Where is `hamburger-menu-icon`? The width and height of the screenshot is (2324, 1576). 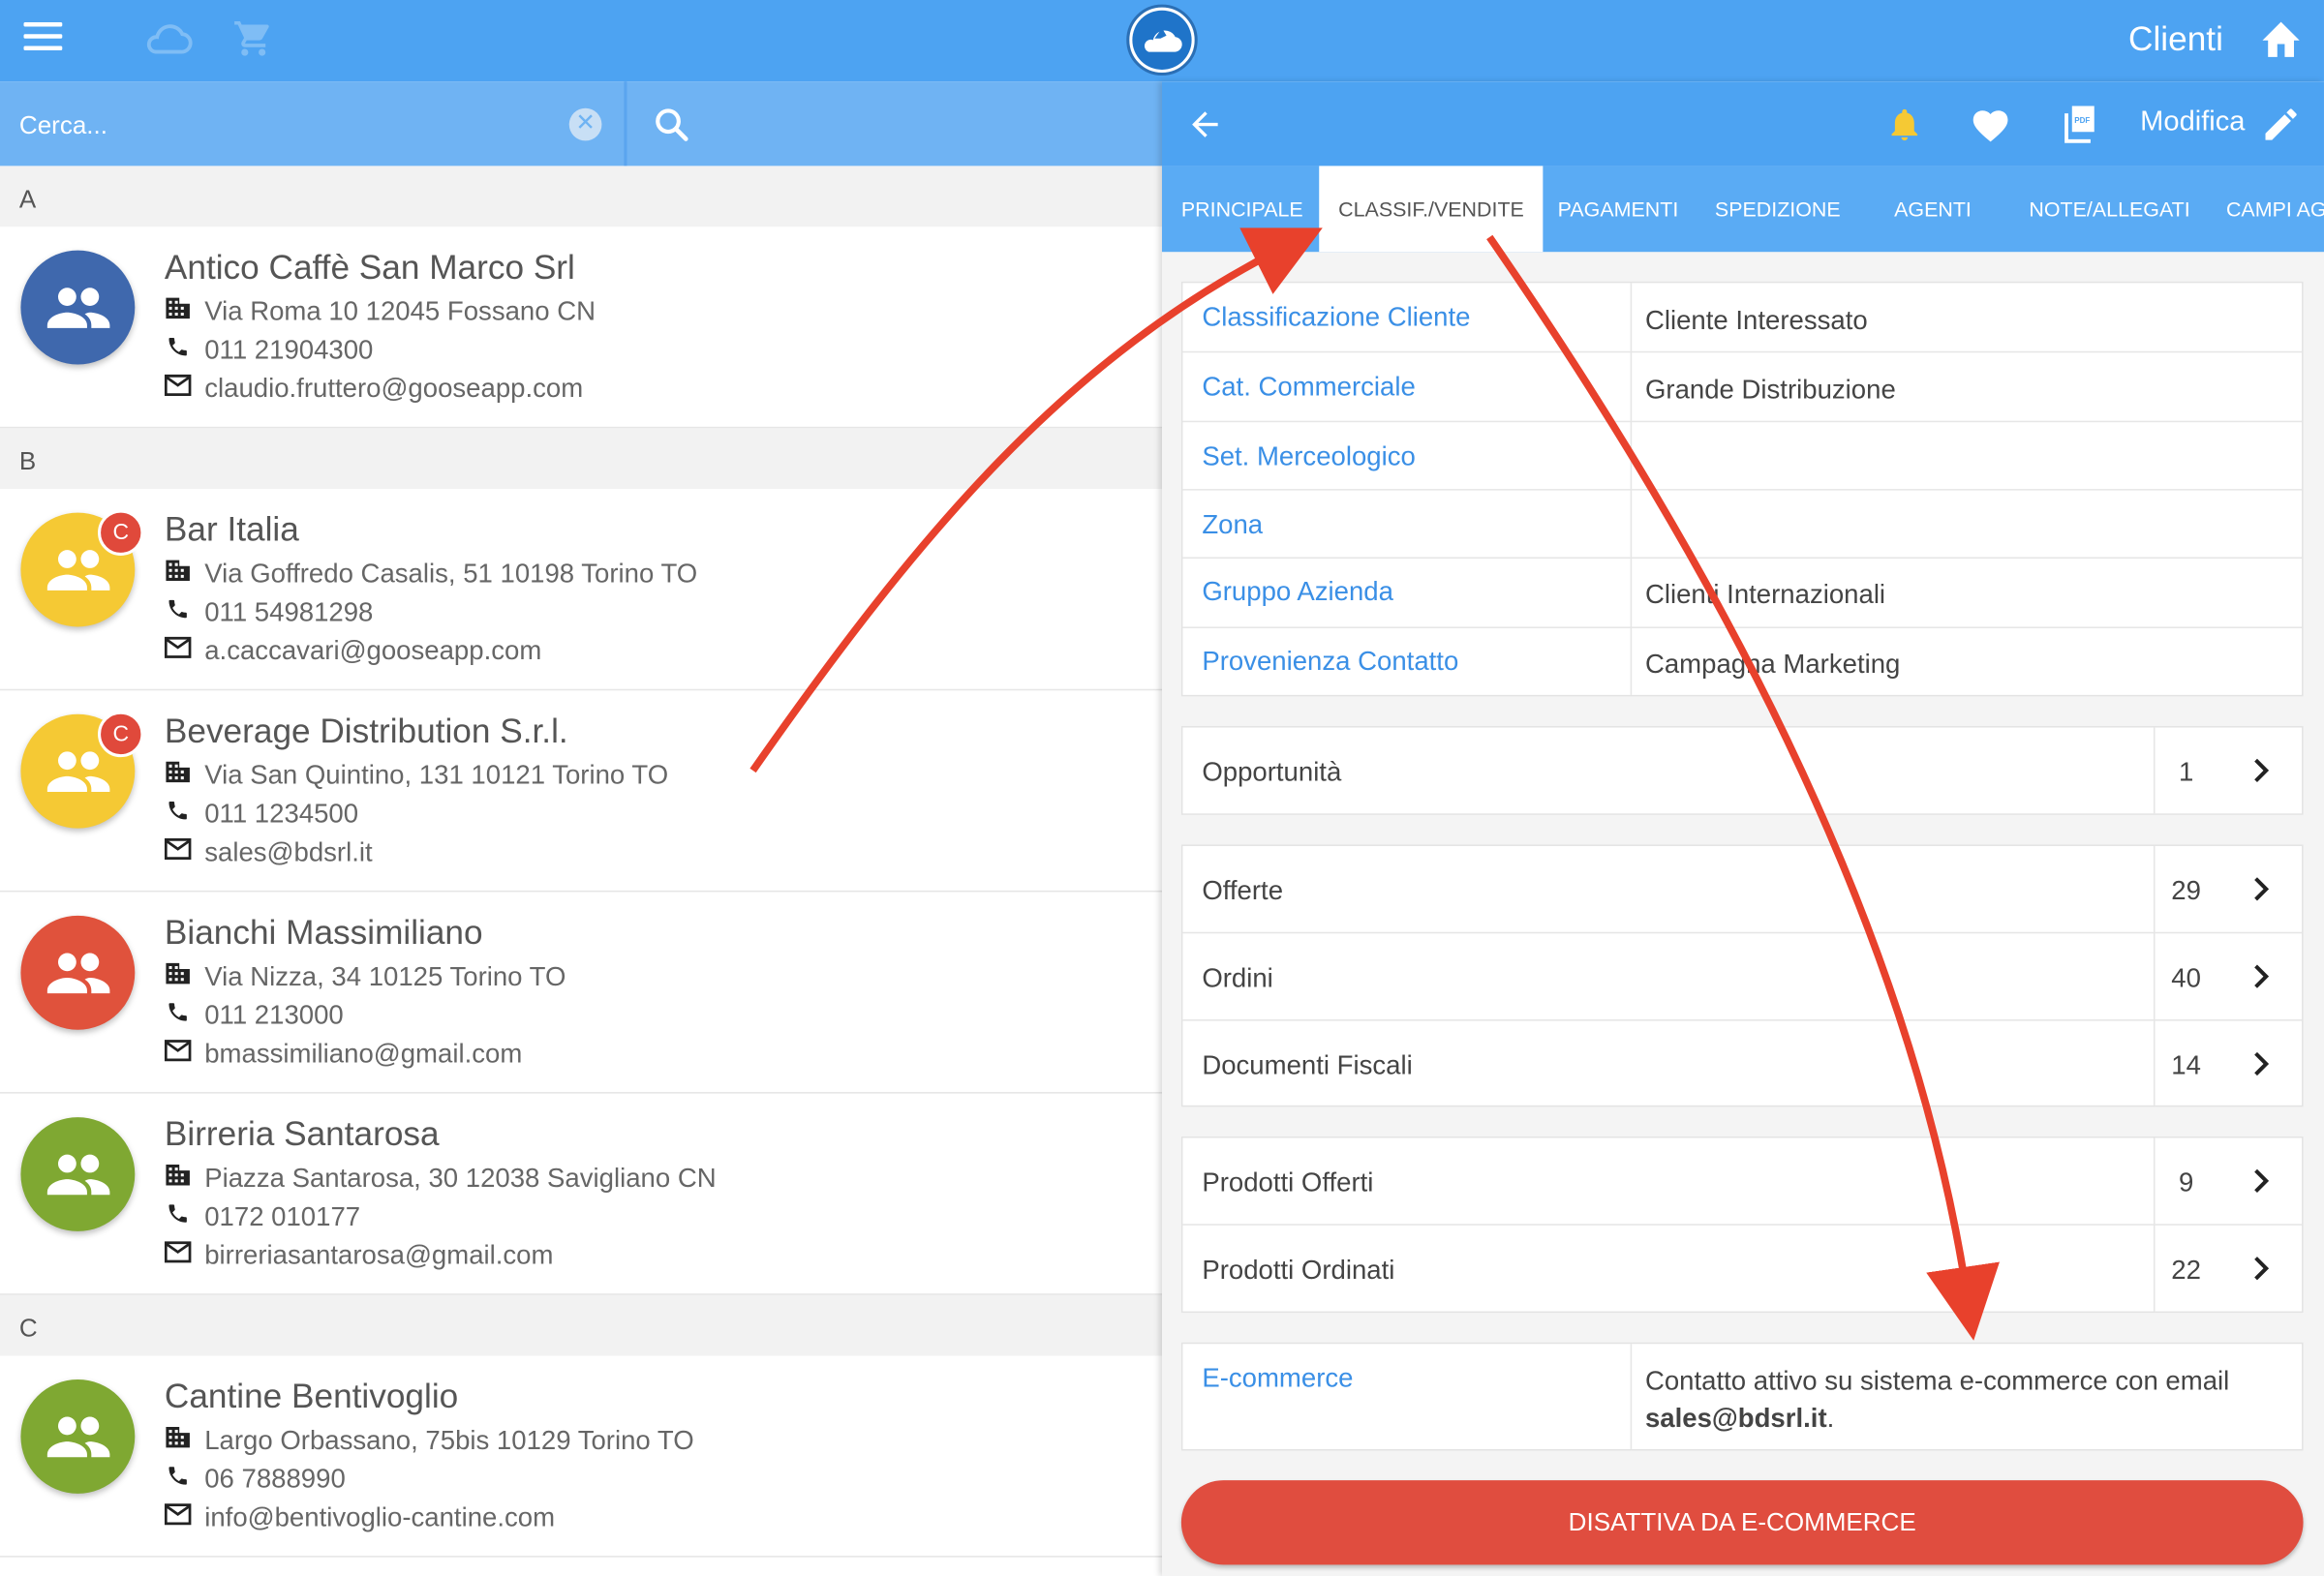 hamburger-menu-icon is located at coordinates (43, 39).